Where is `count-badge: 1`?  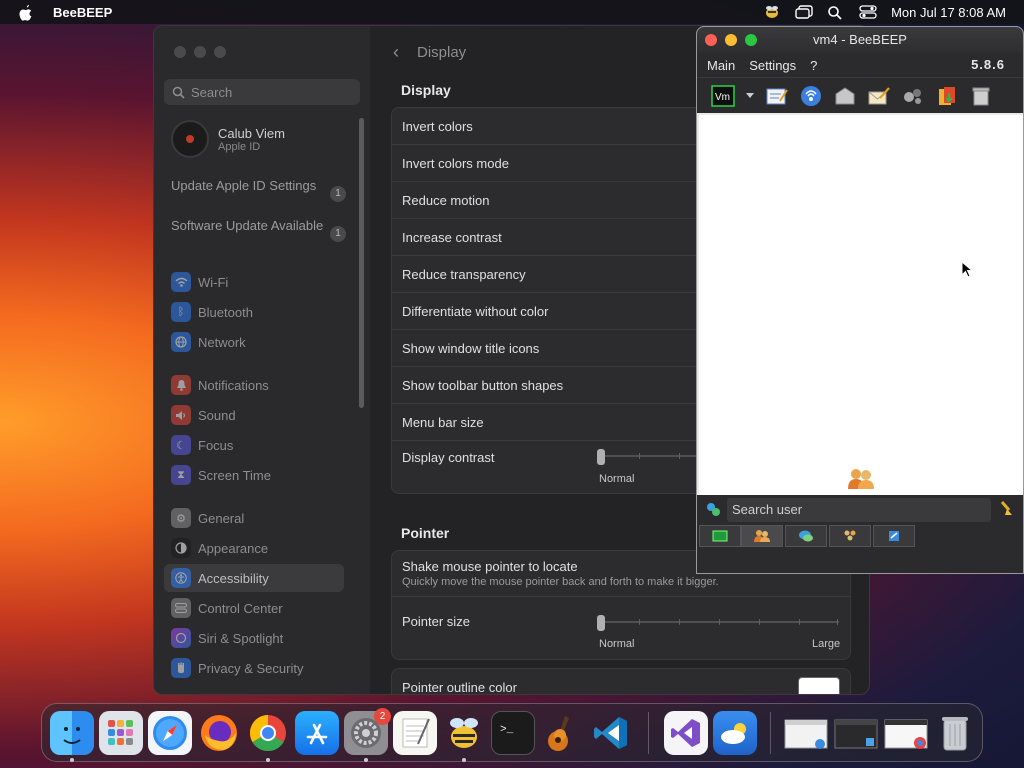 count-badge: 1 is located at coordinates (338, 234).